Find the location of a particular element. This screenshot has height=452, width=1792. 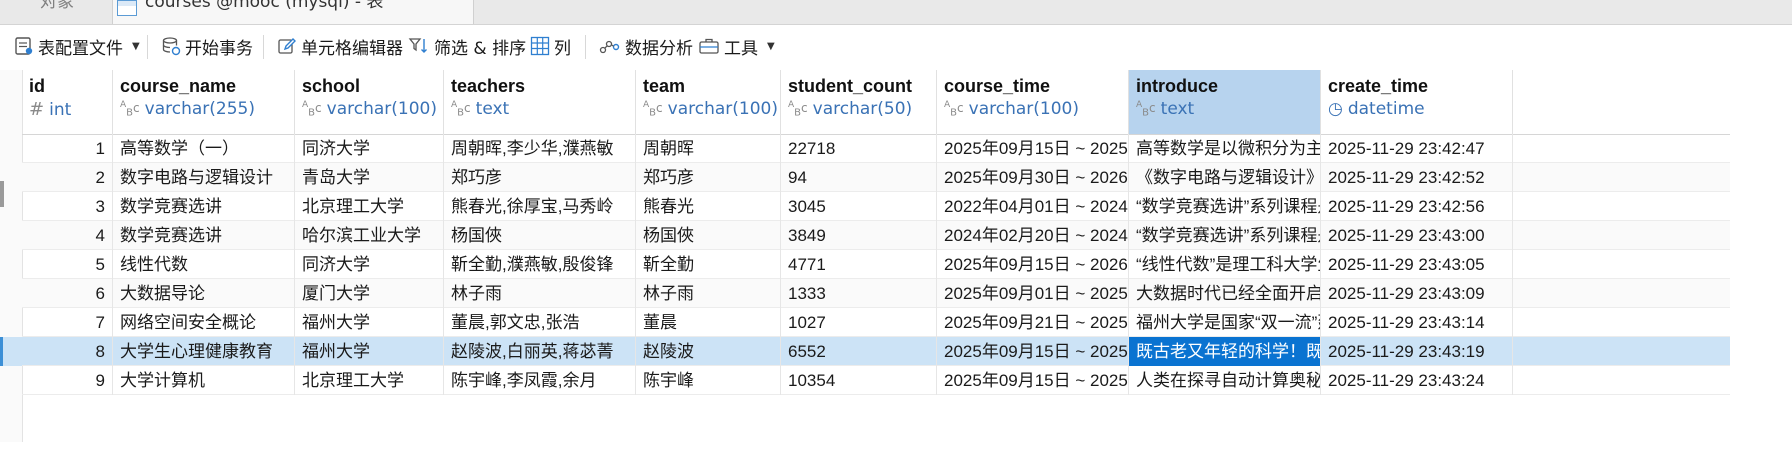

cell-id: 8 is located at coordinates (67, 351).